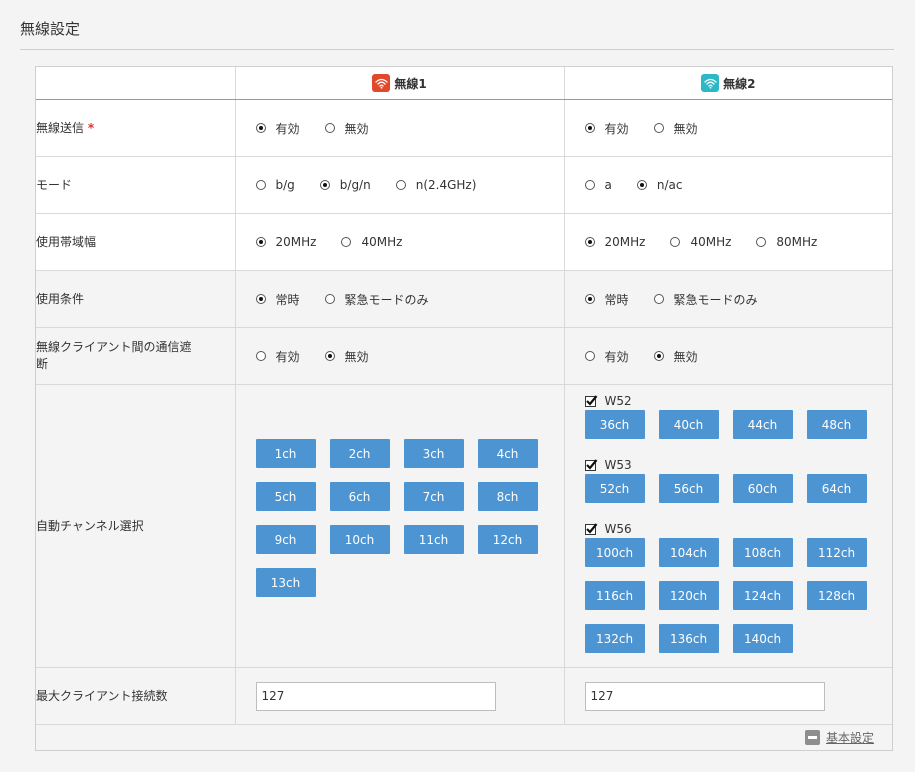 This screenshot has width=915, height=772. What do you see at coordinates (786, 242) in the screenshot?
I see `radio-option: 80MHz` at bounding box center [786, 242].